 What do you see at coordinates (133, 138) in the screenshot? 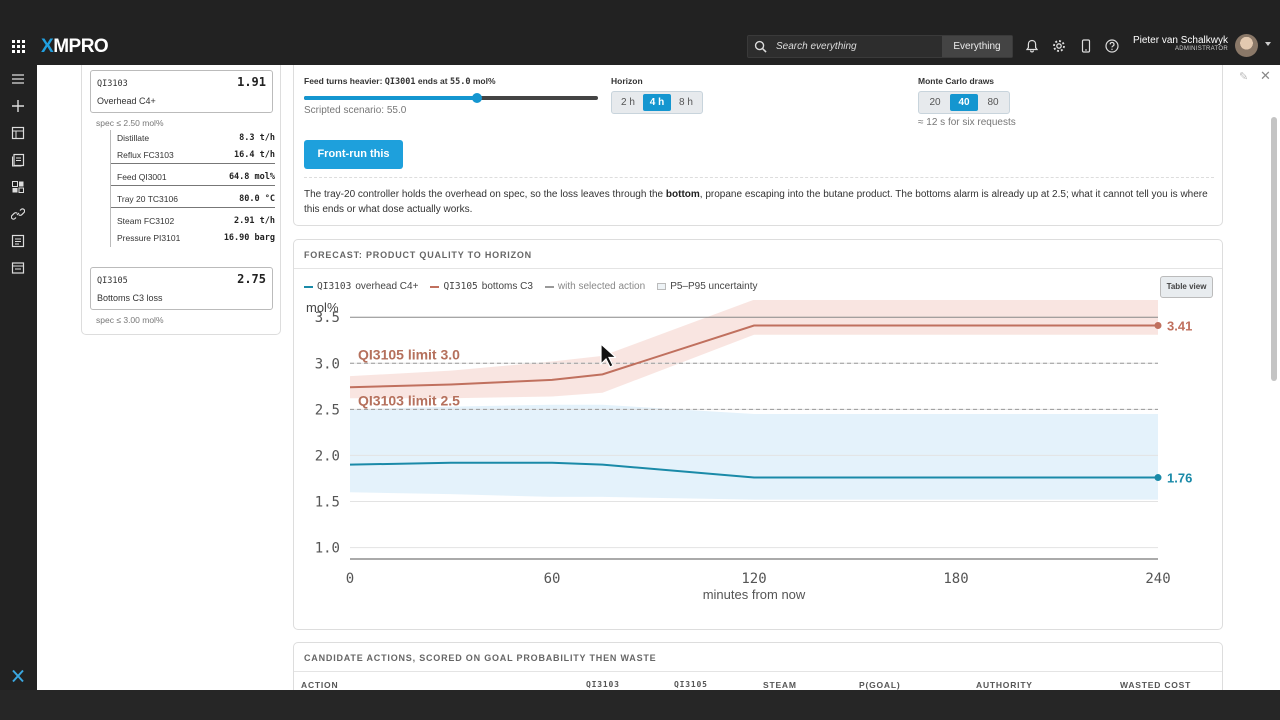
I see `row-key: Distillate` at bounding box center [133, 138].